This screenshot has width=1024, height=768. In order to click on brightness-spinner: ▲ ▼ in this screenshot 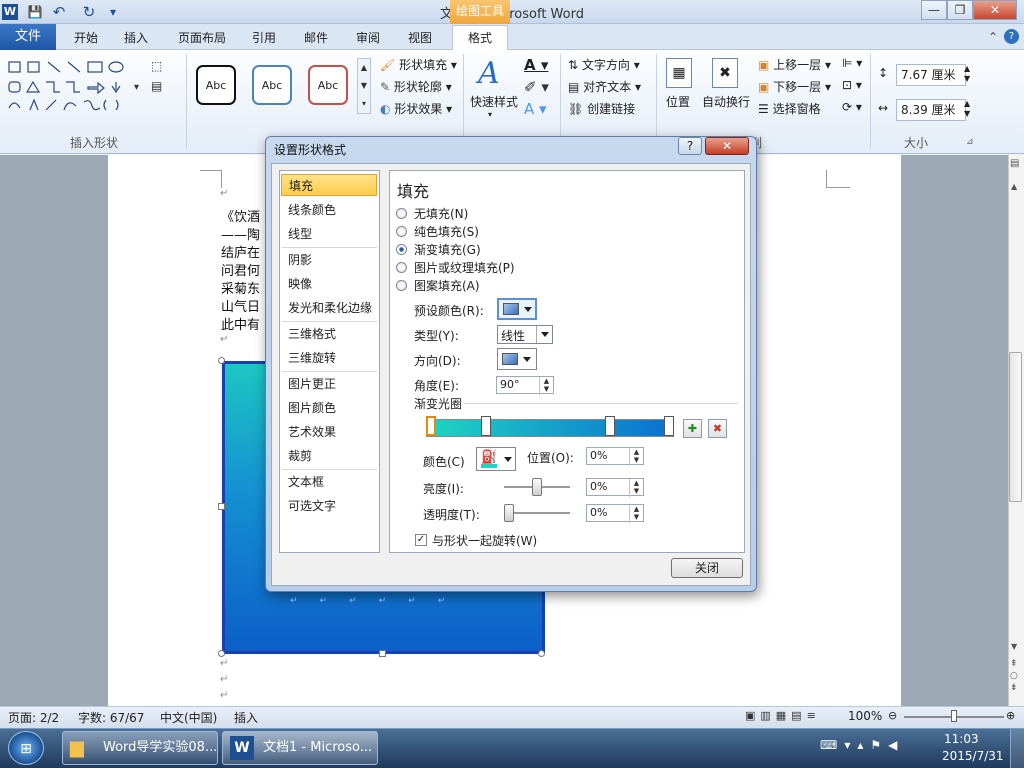, I will do `click(636, 488)`.